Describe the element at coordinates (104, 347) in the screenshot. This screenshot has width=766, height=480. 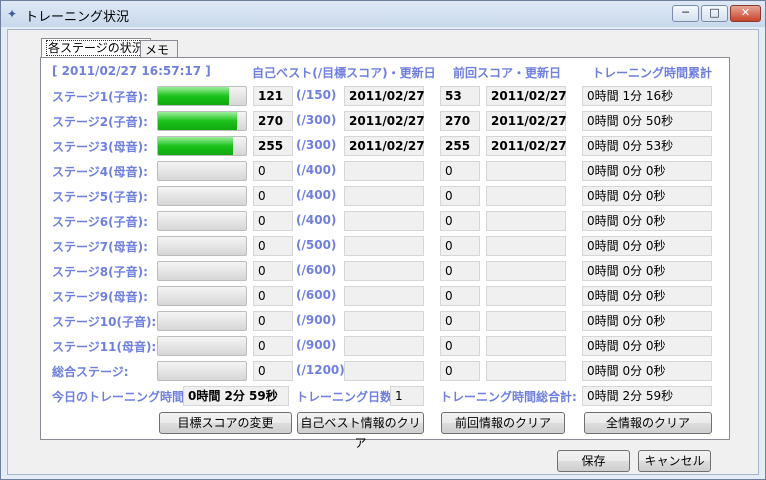
I see `stage-label: ステージ11(母音):` at that location.